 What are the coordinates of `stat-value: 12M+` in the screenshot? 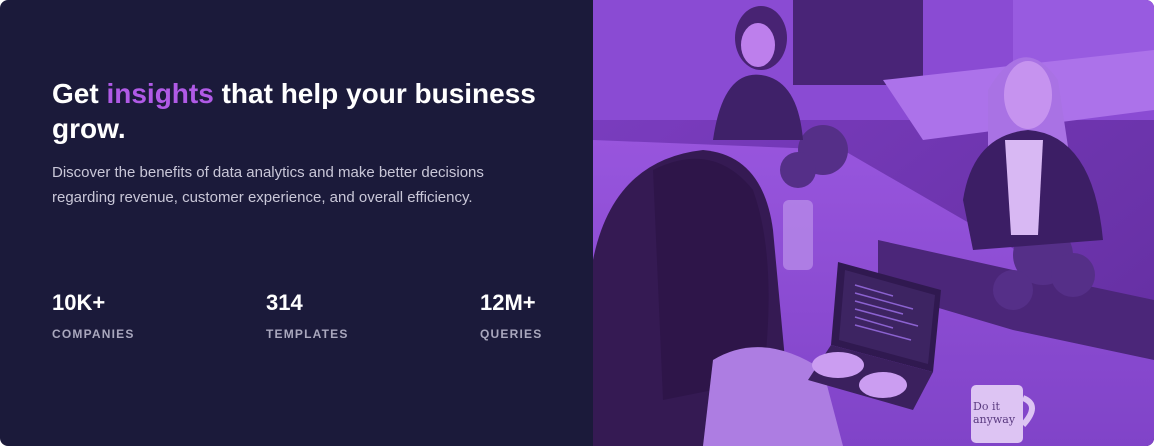 It's located at (508, 302).